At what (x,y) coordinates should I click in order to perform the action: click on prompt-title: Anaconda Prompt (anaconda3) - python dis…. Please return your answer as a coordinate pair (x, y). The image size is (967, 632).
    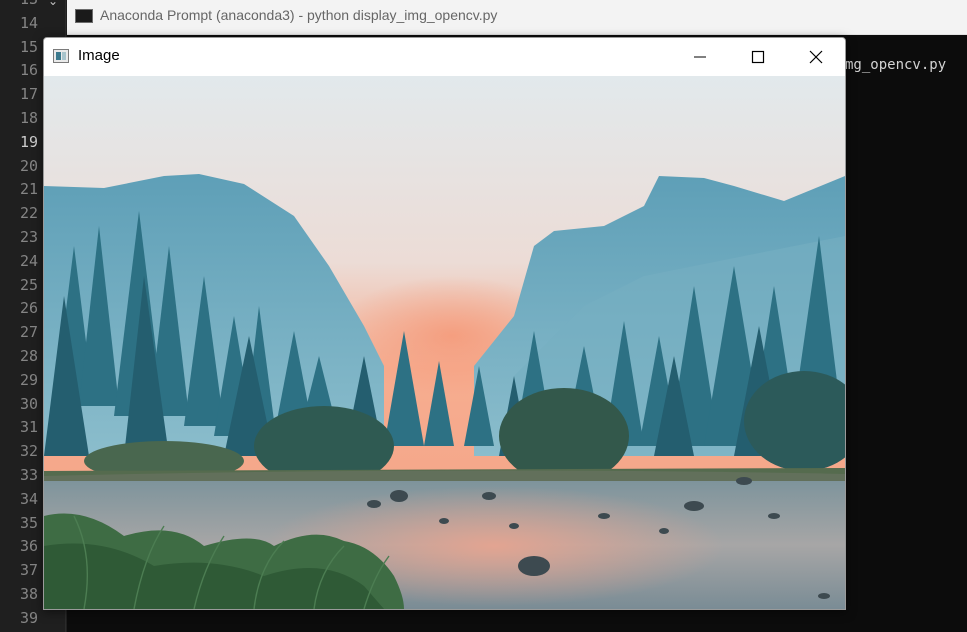
    Looking at the image, I should click on (299, 15).